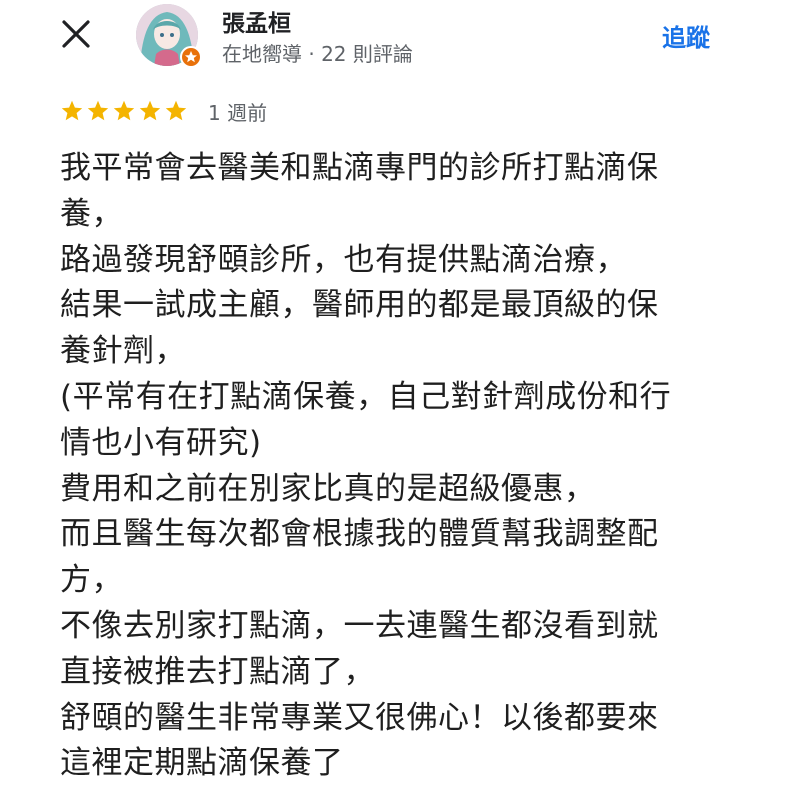 Image resolution: width=800 pixels, height=800 pixels. I want to click on review-line: 養針劑，, so click(123, 351).